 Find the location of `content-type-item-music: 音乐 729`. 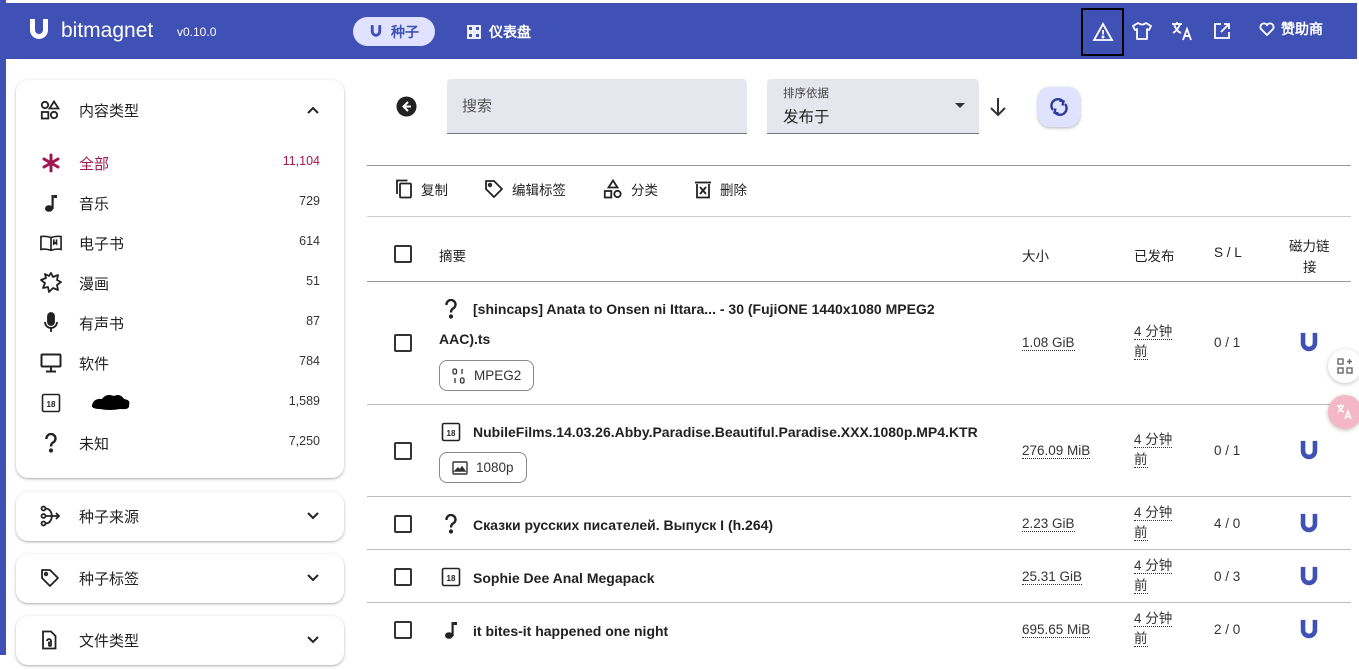

content-type-item-music: 音乐 729 is located at coordinates (180, 202).